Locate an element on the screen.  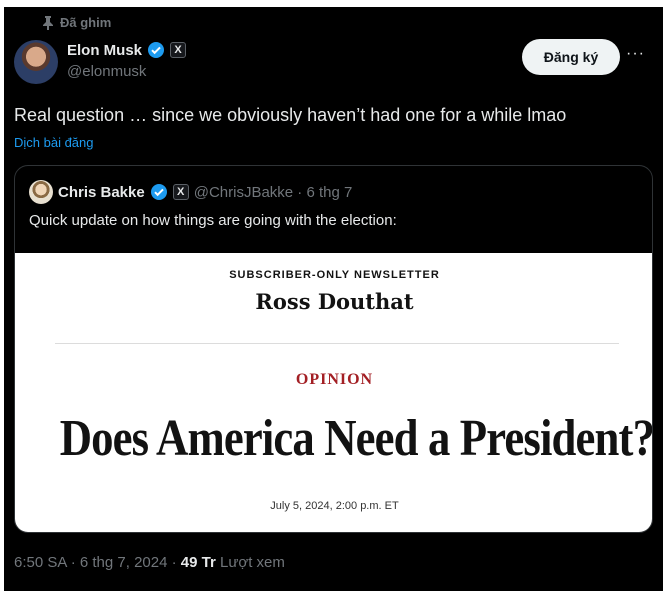
tweet-timestamp: 6:50 SA · 6 thg 7, 2024 · is located at coordinates (97, 562).